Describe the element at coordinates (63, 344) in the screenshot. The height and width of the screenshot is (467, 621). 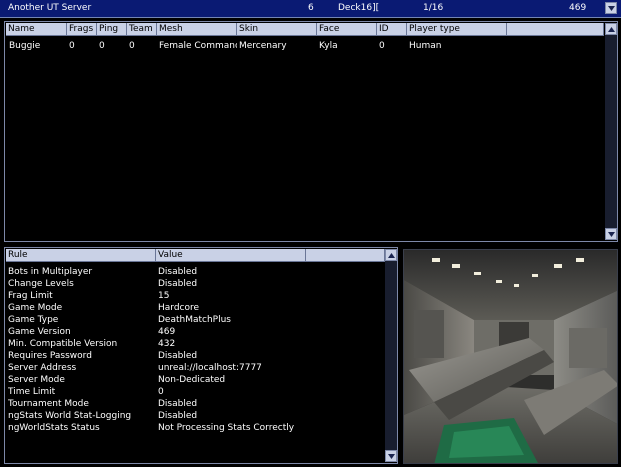
I see `rule-name: Min. Compatible Version` at that location.